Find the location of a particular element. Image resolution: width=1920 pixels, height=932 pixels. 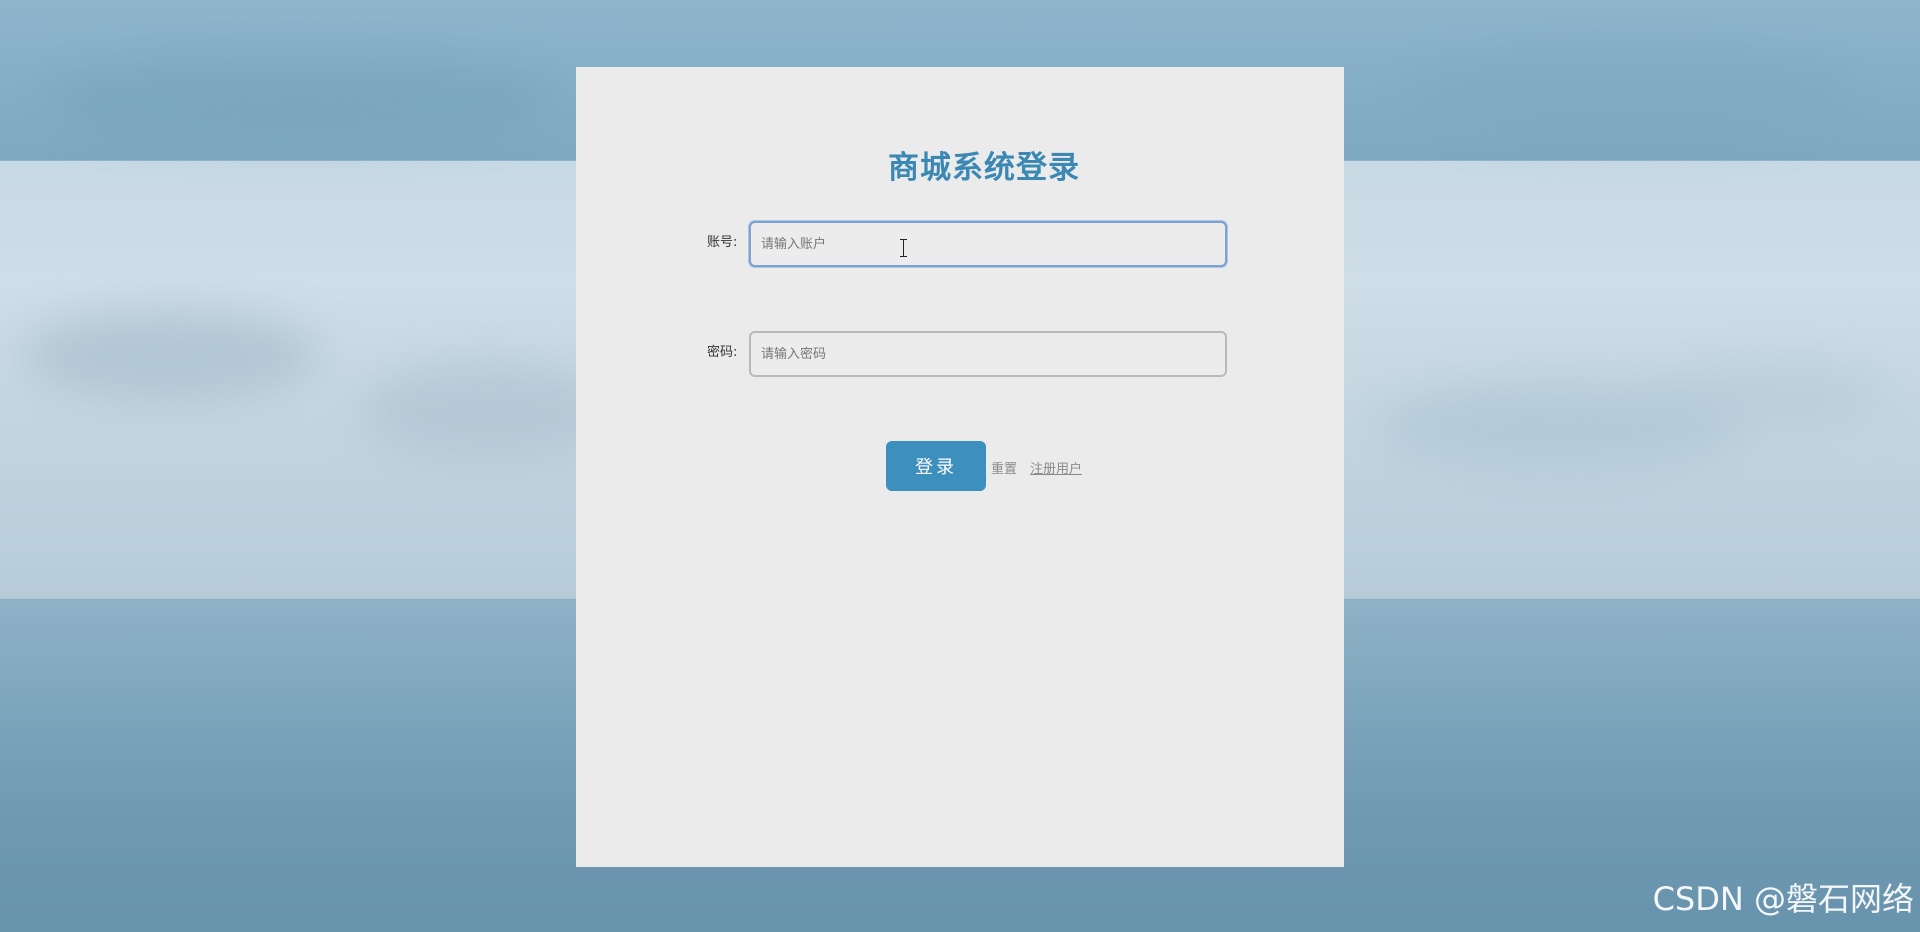

reset-link: 重置 is located at coordinates (1004, 467).